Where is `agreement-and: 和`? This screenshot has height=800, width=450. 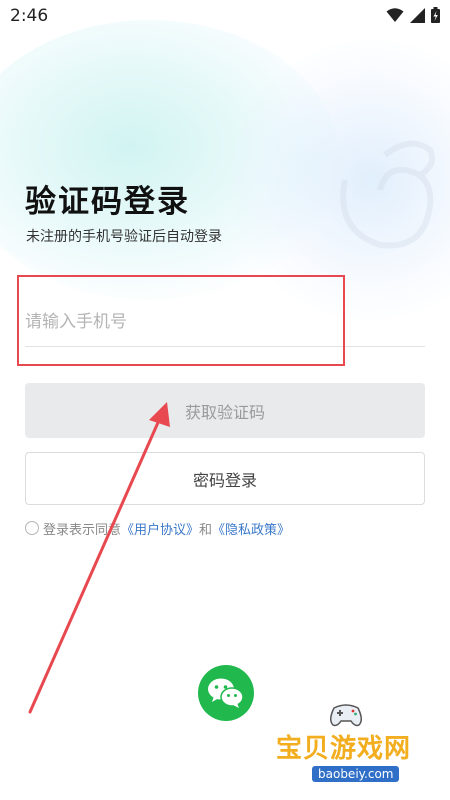
agreement-and: 和 is located at coordinates (206, 530).